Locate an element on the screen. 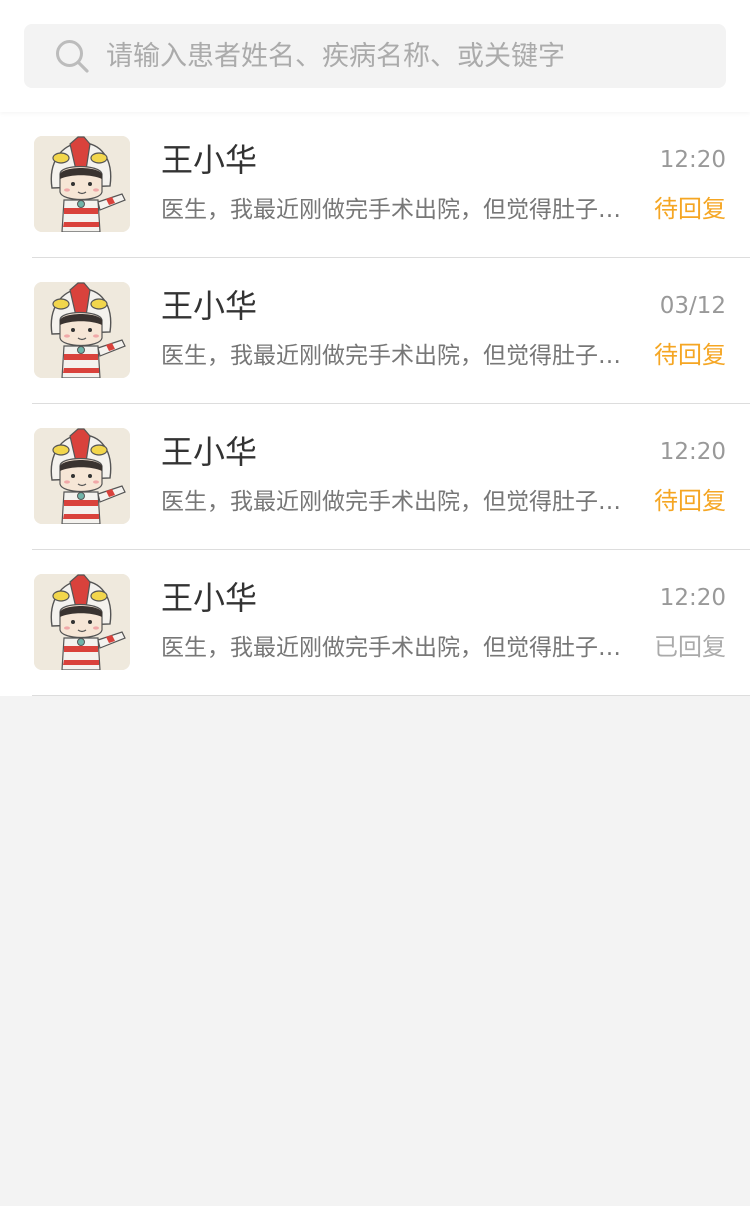  patient-list-item: 王小华 03/12 医生，我最近刚做完手术出院，但觉得肚子还是不舒服 待回复 is located at coordinates (391, 331).